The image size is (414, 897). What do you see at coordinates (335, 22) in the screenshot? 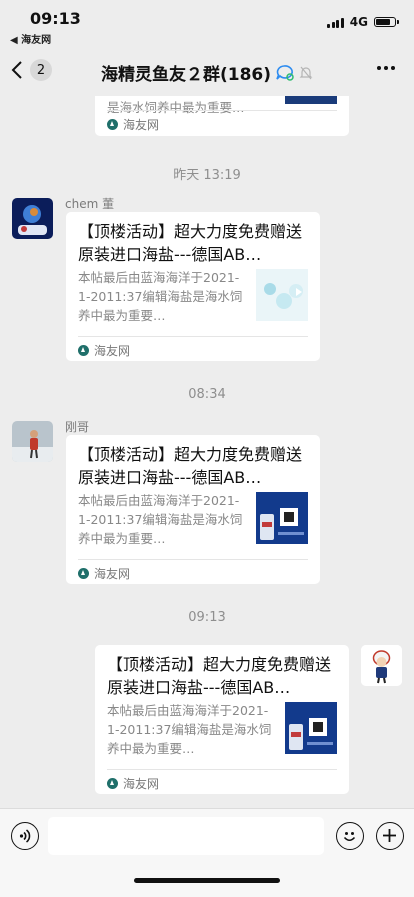
I see `signal-icon` at bounding box center [335, 22].